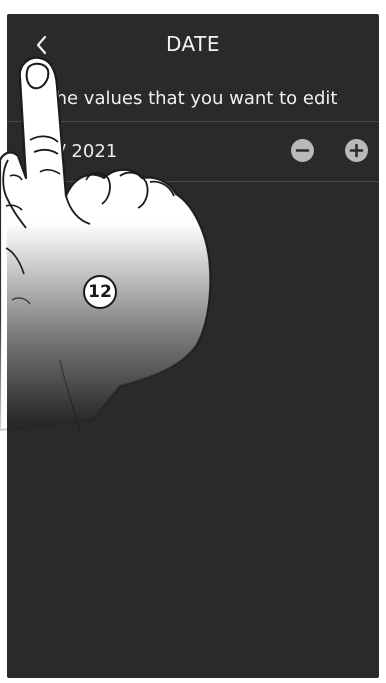 This screenshot has width=386, height=683. I want to click on minus-icon, so click(302, 150).